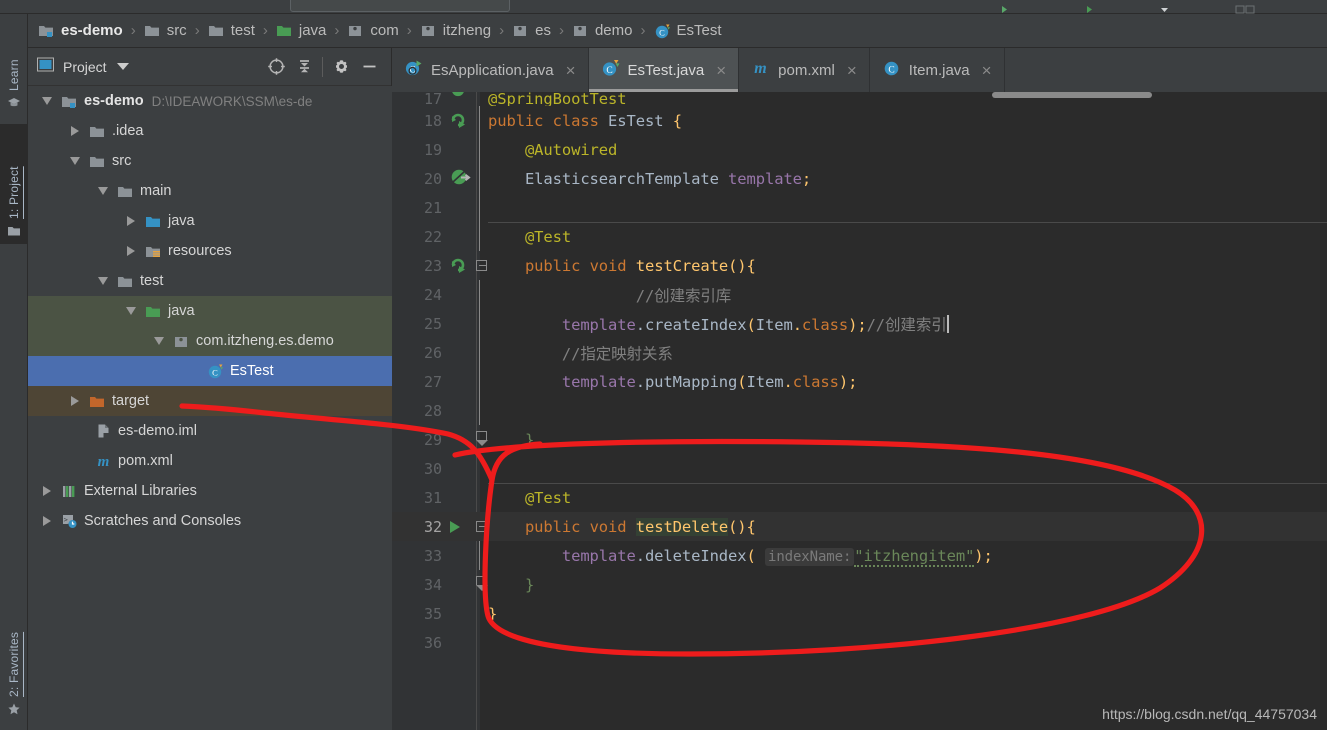 This screenshot has height=730, width=1327. Describe the element at coordinates (432, 555) in the screenshot. I see `line-number: 33` at that location.